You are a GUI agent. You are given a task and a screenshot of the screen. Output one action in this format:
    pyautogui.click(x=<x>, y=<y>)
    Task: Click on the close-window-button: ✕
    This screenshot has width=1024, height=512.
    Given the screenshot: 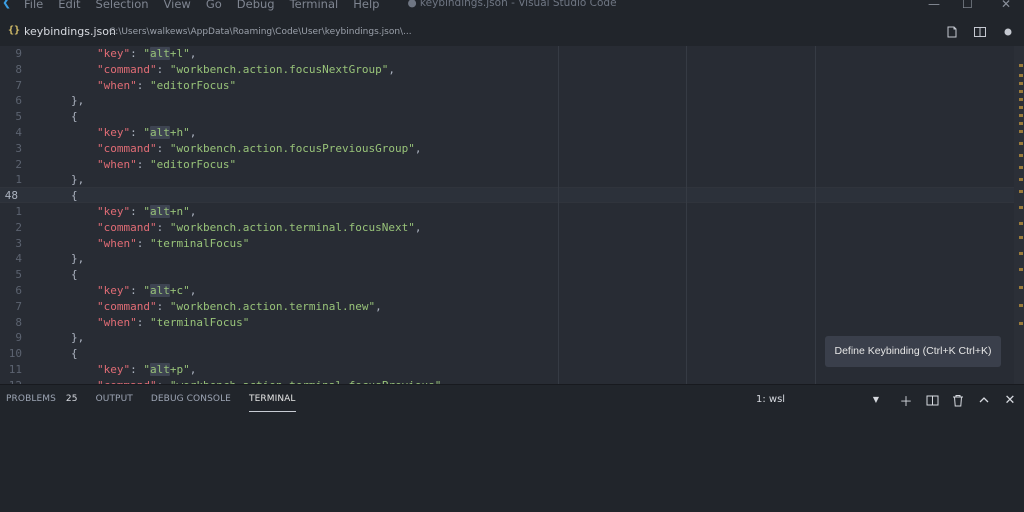 What is the action you would take?
    pyautogui.click(x=1006, y=5)
    